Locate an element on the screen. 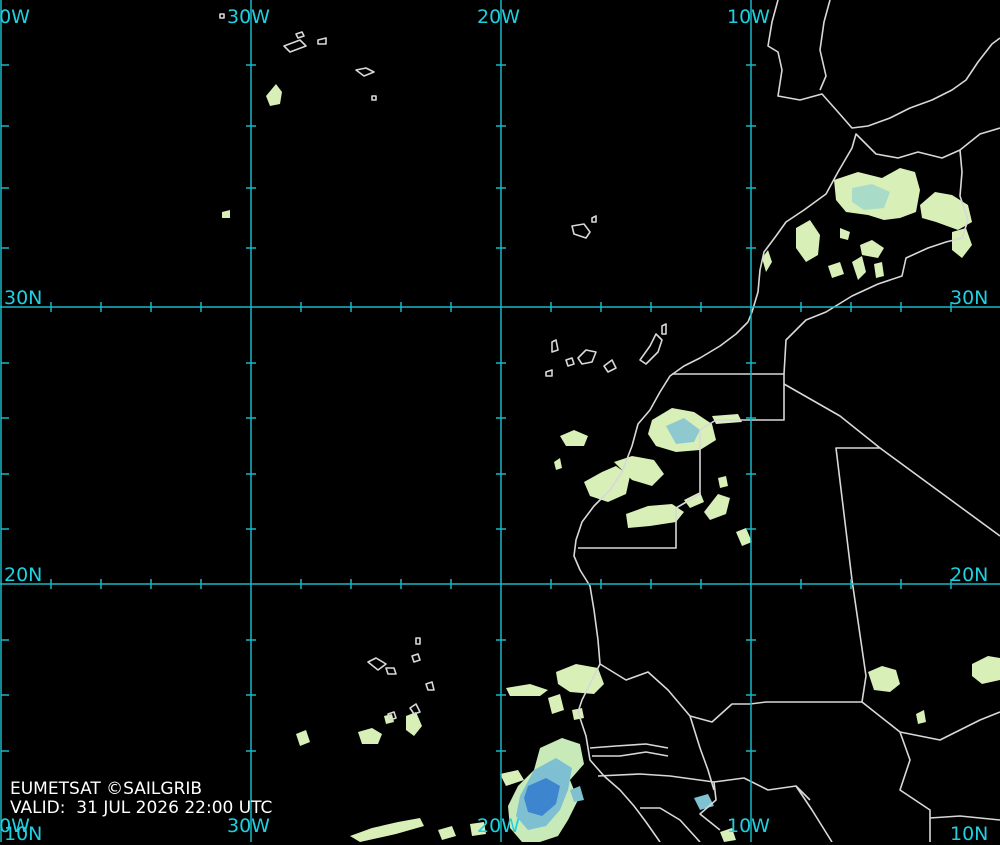 The width and height of the screenshot is (1000, 845). parallel-label-30n-left: 30N is located at coordinates (23, 298).